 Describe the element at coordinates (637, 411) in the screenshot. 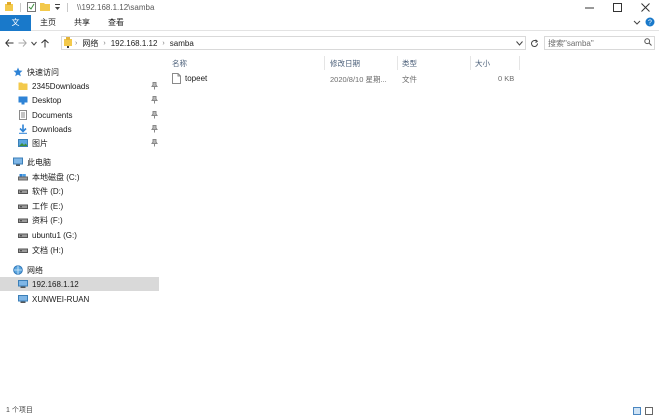

I see `details-view-icon` at that location.